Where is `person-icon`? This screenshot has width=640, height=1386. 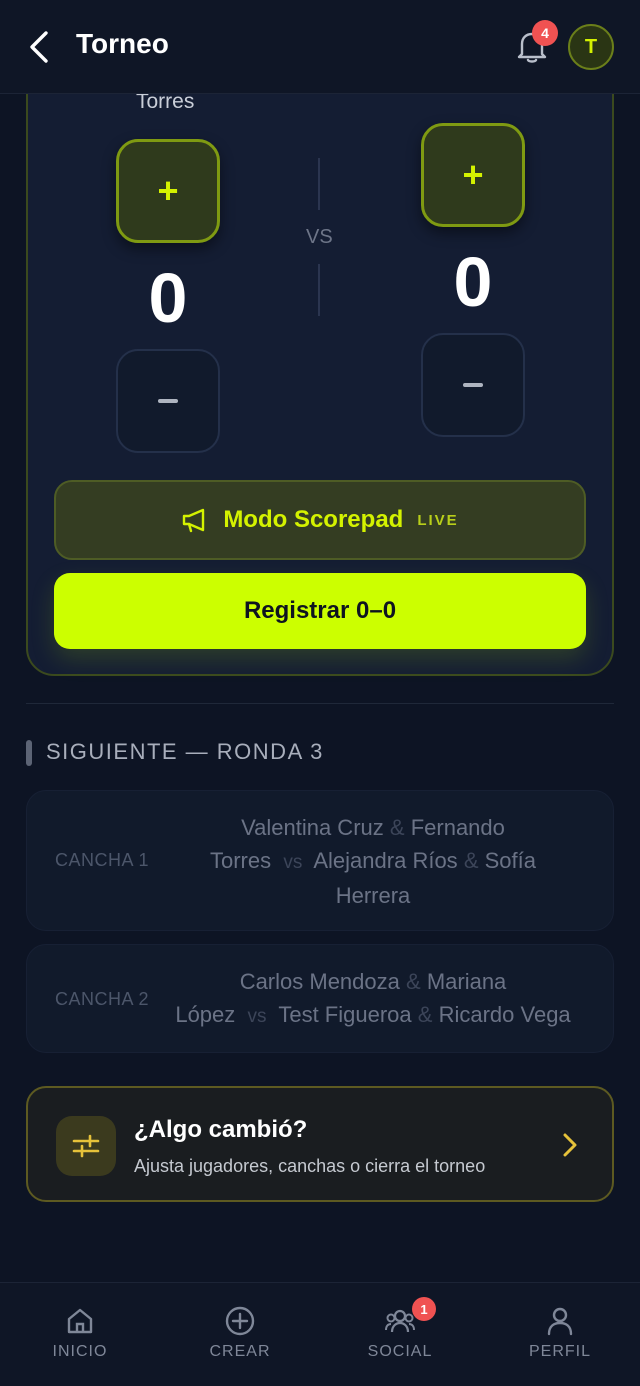 person-icon is located at coordinates (560, 1321).